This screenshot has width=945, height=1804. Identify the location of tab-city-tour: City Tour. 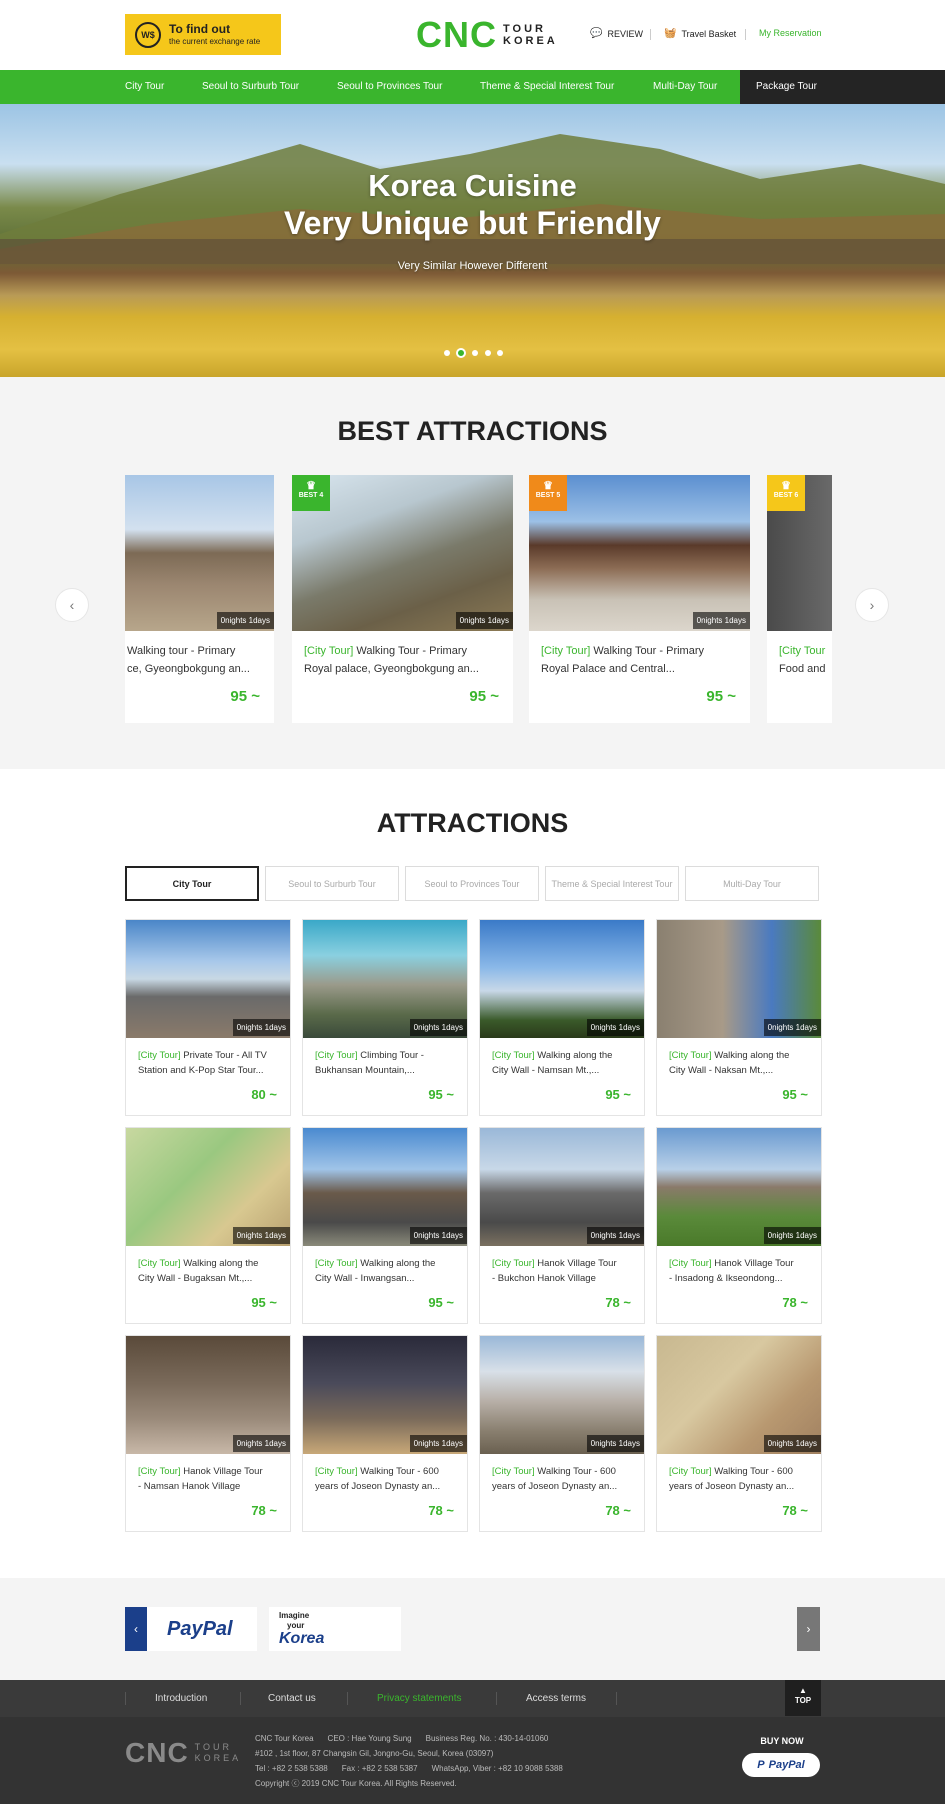
(192, 883).